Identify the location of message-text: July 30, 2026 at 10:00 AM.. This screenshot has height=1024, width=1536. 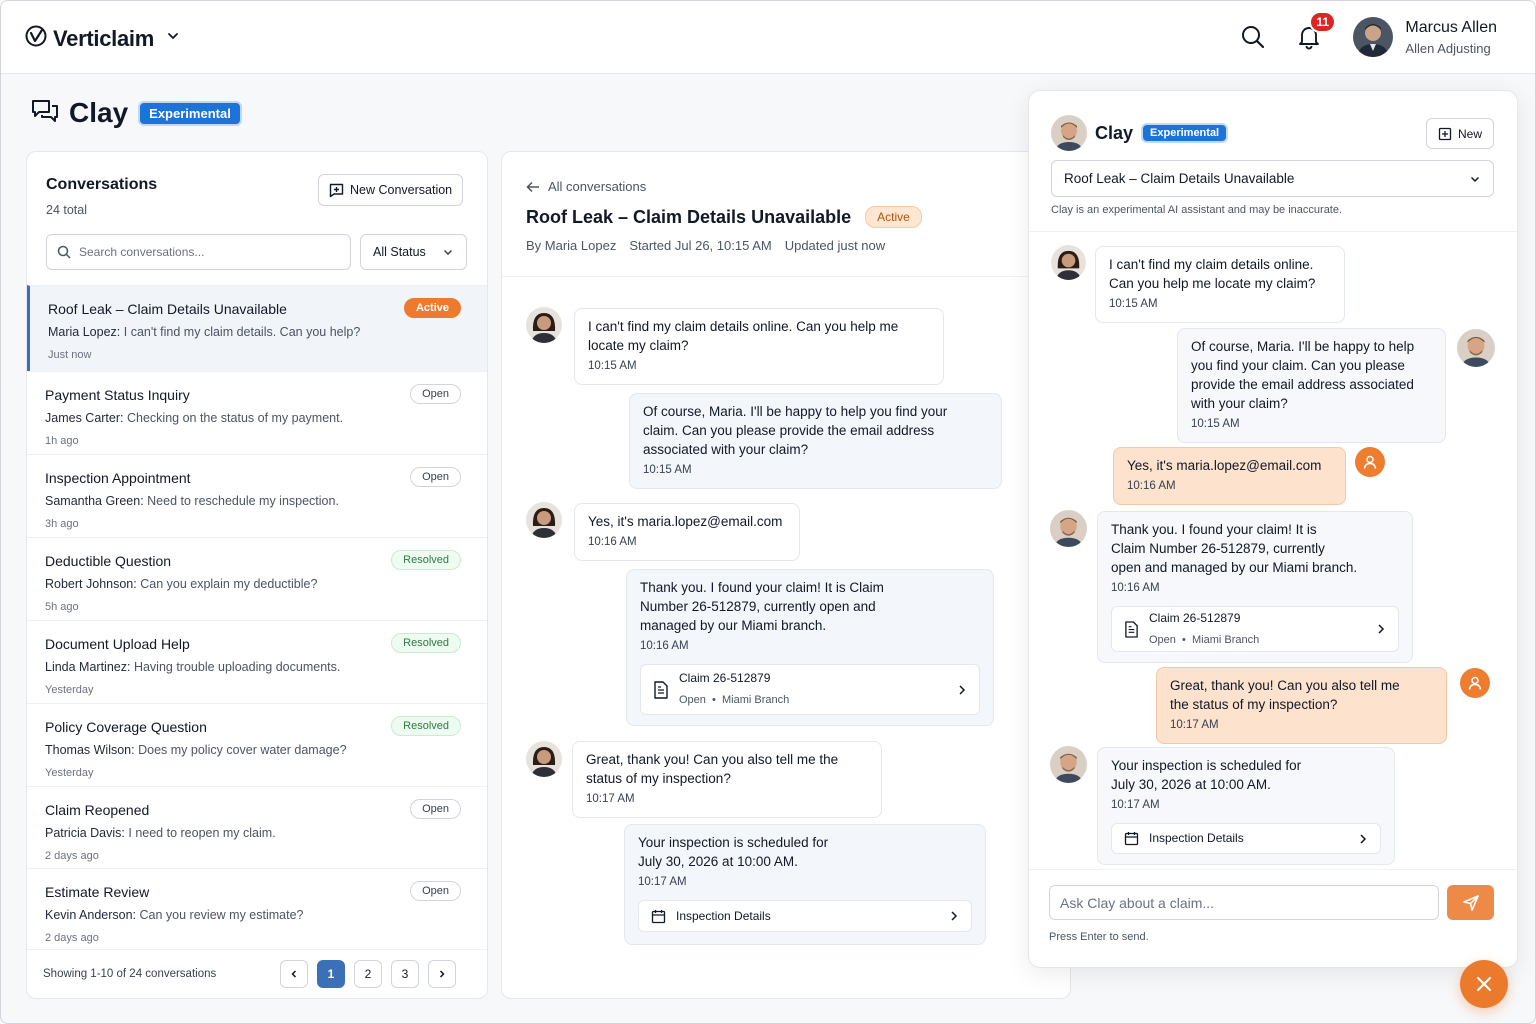
(718, 861).